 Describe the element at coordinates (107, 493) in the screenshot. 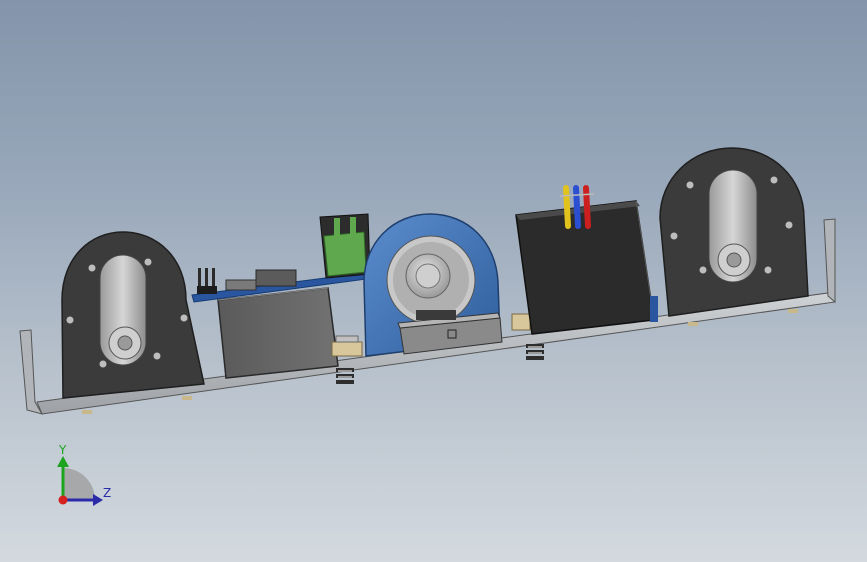

I see `axis-z-label: Z` at that location.